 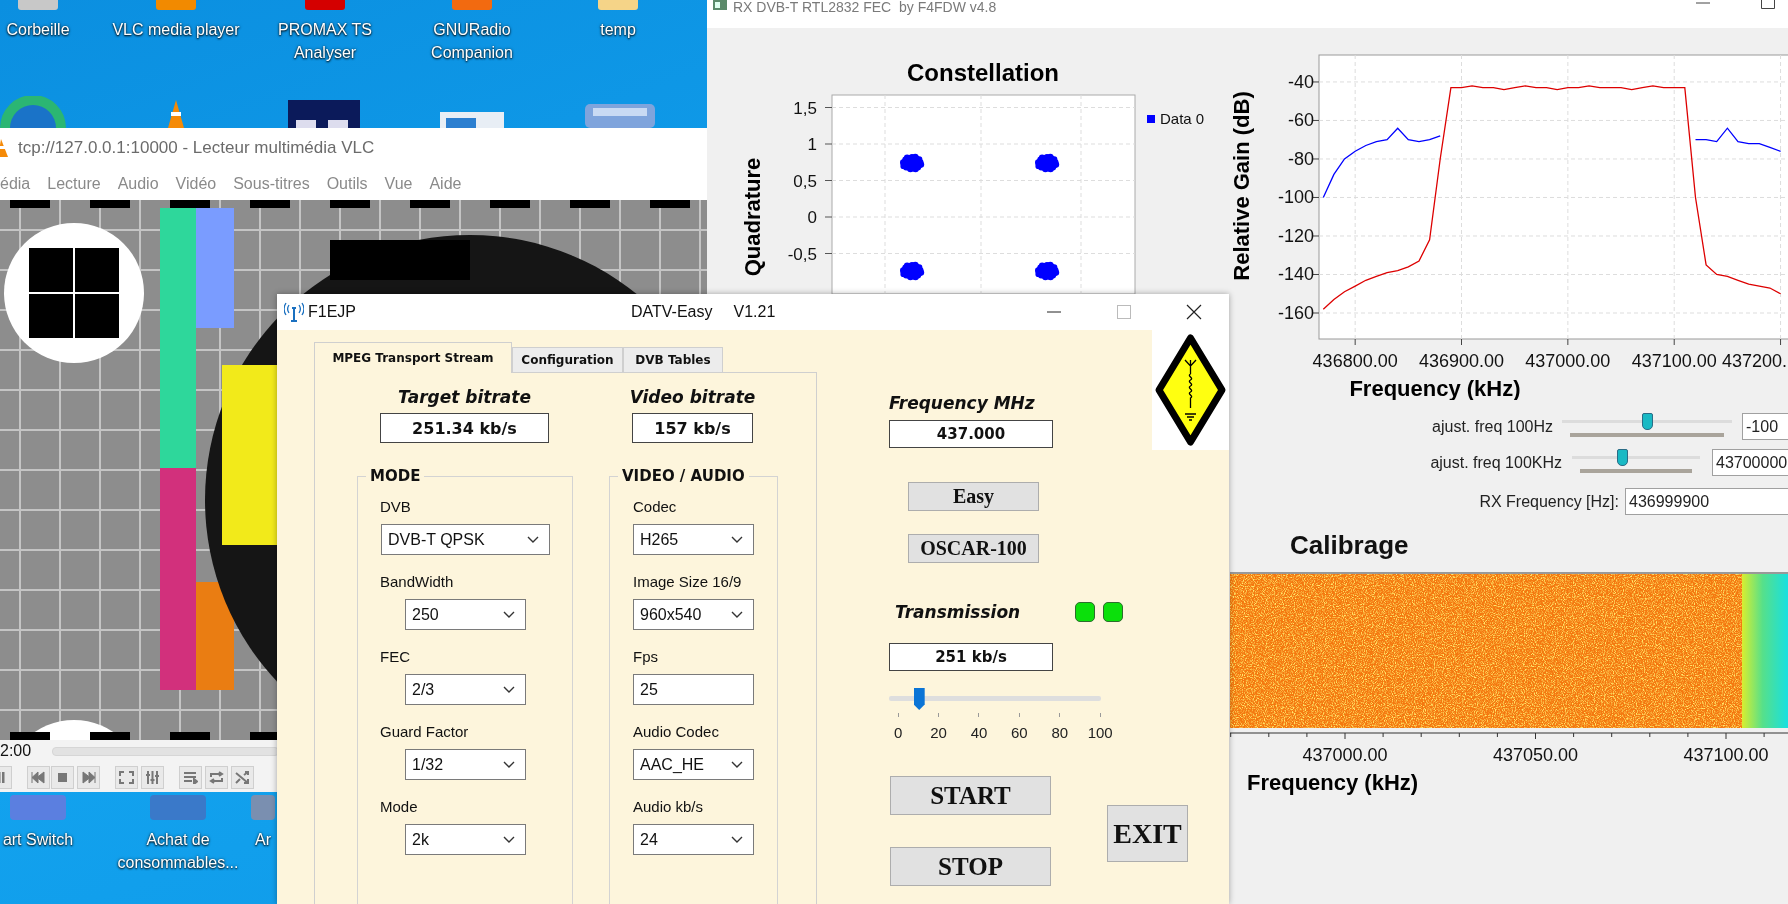 I want to click on field-label: Transmission, so click(x=958, y=612).